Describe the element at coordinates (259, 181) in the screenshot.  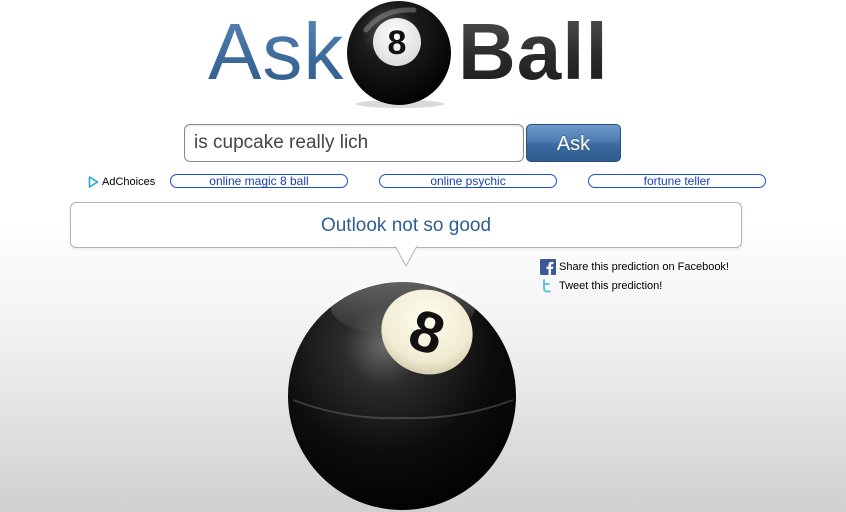
I see `ad-link-online-magic-8-ball: online magic 8 ball` at that location.